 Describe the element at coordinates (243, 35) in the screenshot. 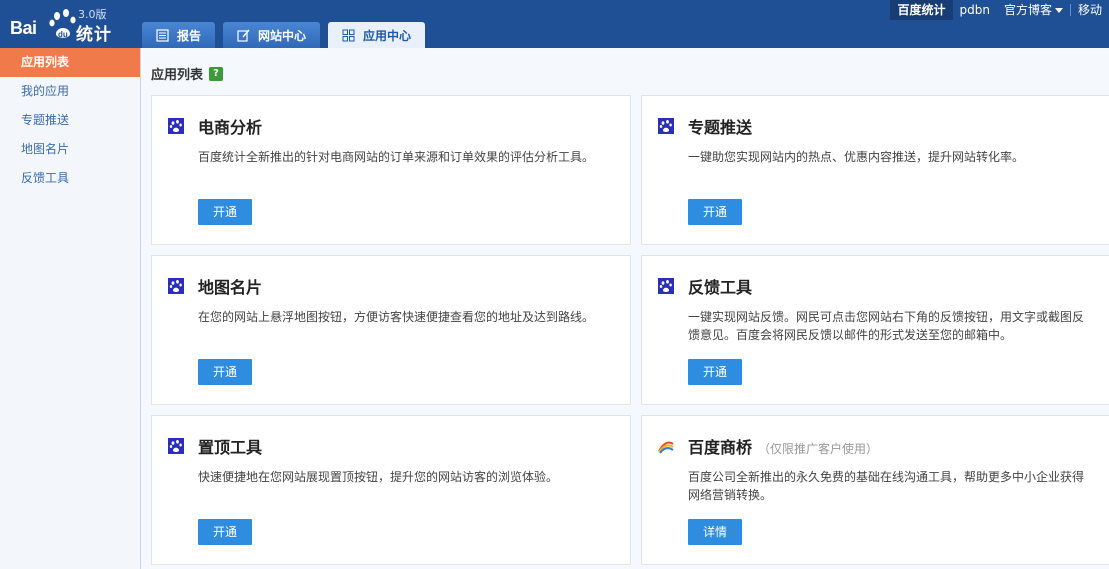

I see `edit-icon` at that location.